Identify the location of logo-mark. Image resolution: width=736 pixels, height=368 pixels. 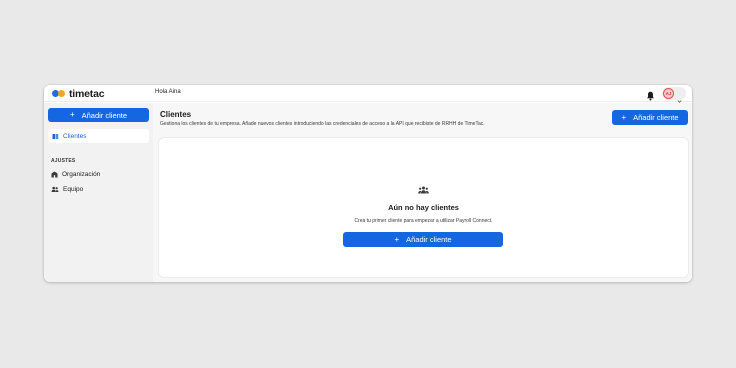
(59, 93).